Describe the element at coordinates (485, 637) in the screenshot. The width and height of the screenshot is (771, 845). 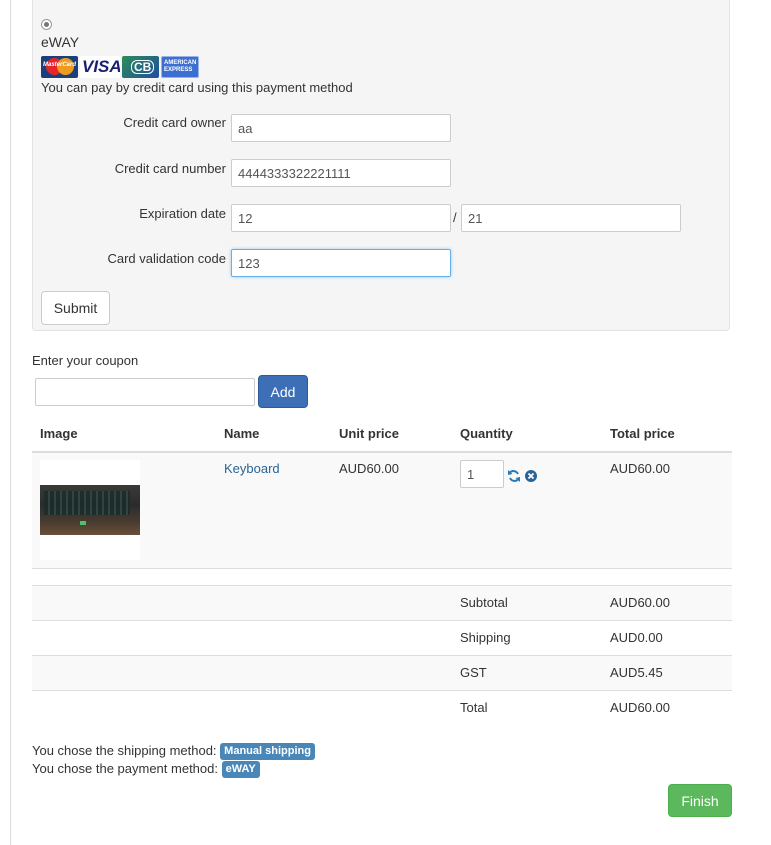
I see `shipping-label: Shipping` at that location.